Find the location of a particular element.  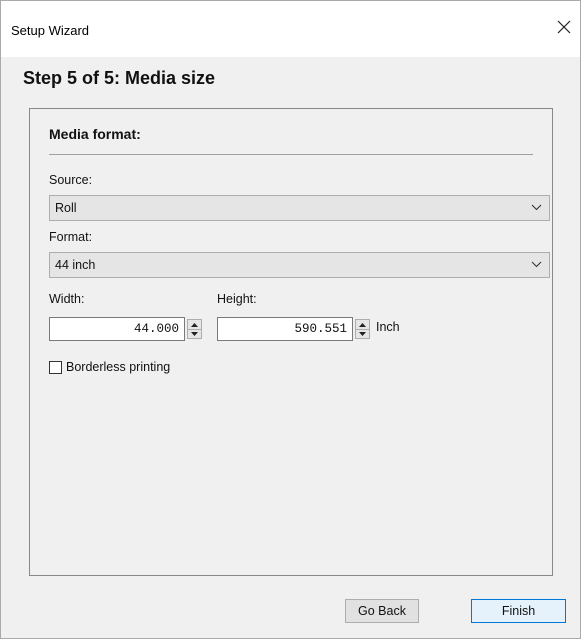

height-decrement-button is located at coordinates (362, 333).